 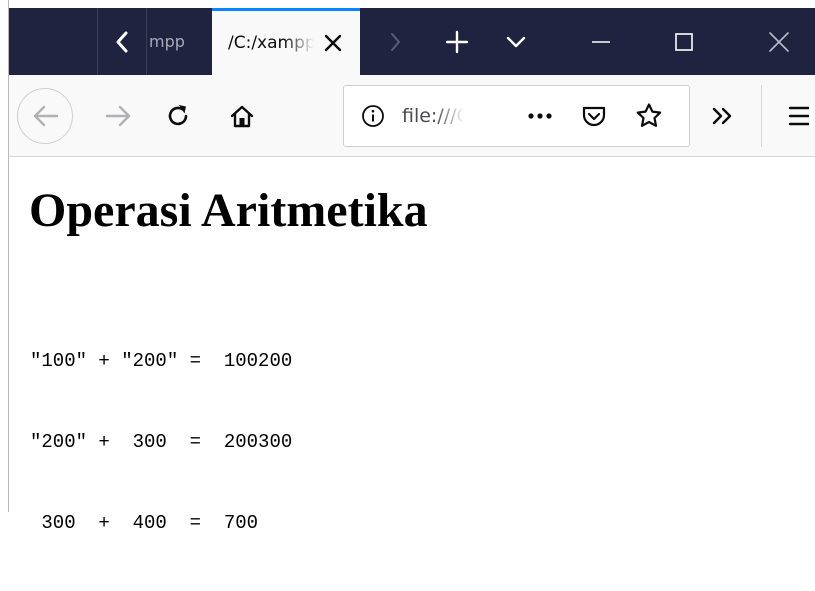 I want to click on double-chevron-right-icon, so click(x=723, y=116).